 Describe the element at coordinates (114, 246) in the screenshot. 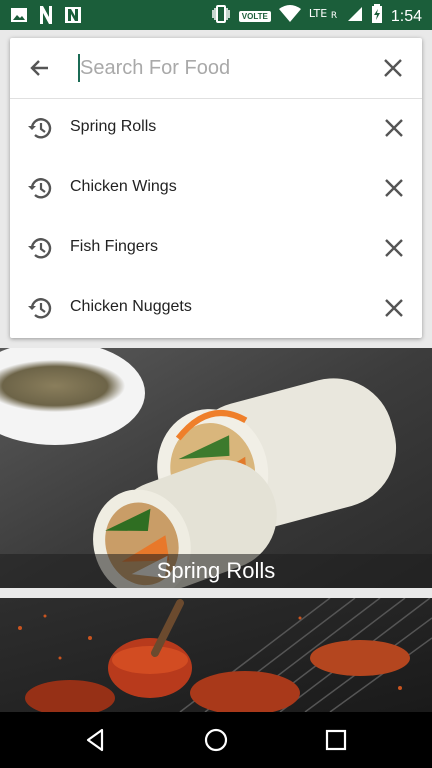

I see `history-item-label: Fish Fingers` at that location.